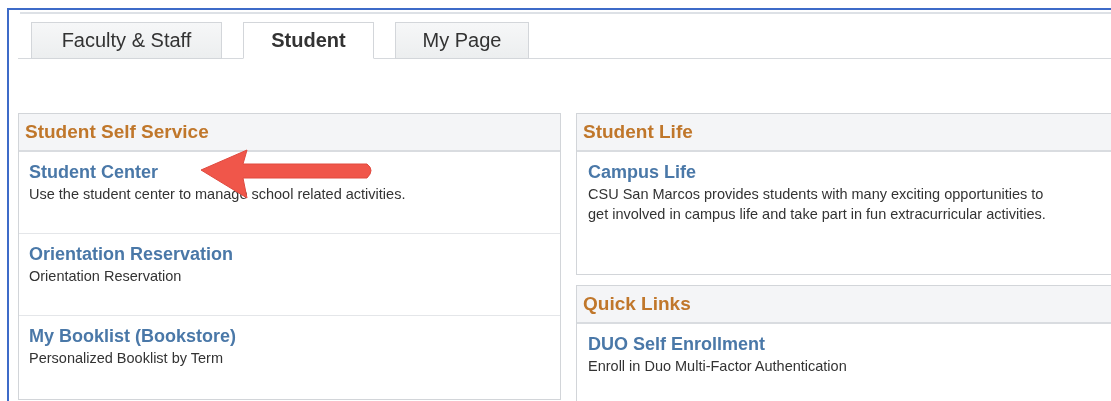 This screenshot has width=1111, height=401. What do you see at coordinates (817, 204) in the screenshot?
I see `link-description: CSU San Marcos provides students with many exciting opportunities to get involved in campus life and take part in fun extracurricular activities.` at bounding box center [817, 204].